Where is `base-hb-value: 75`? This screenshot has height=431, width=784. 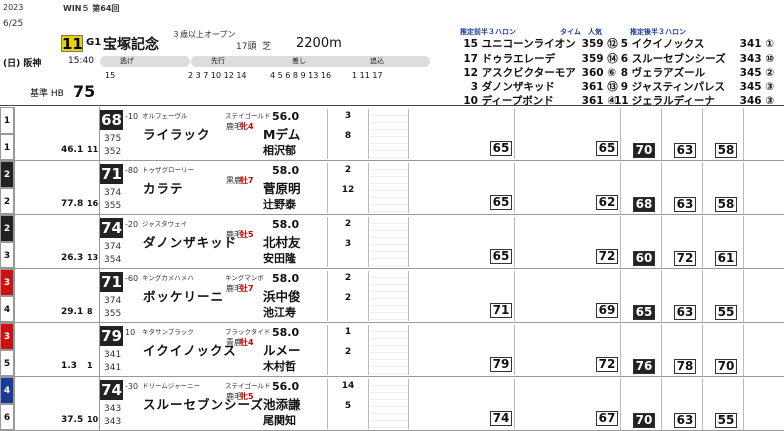
base-hb-value: 75 is located at coordinates (84, 91).